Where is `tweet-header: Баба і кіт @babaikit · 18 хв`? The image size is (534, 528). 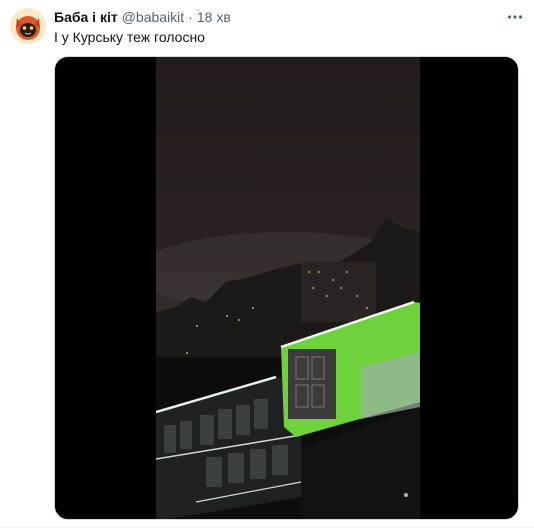
tweet-header: Баба і кіт @babaikit · 18 хв is located at coordinates (142, 17).